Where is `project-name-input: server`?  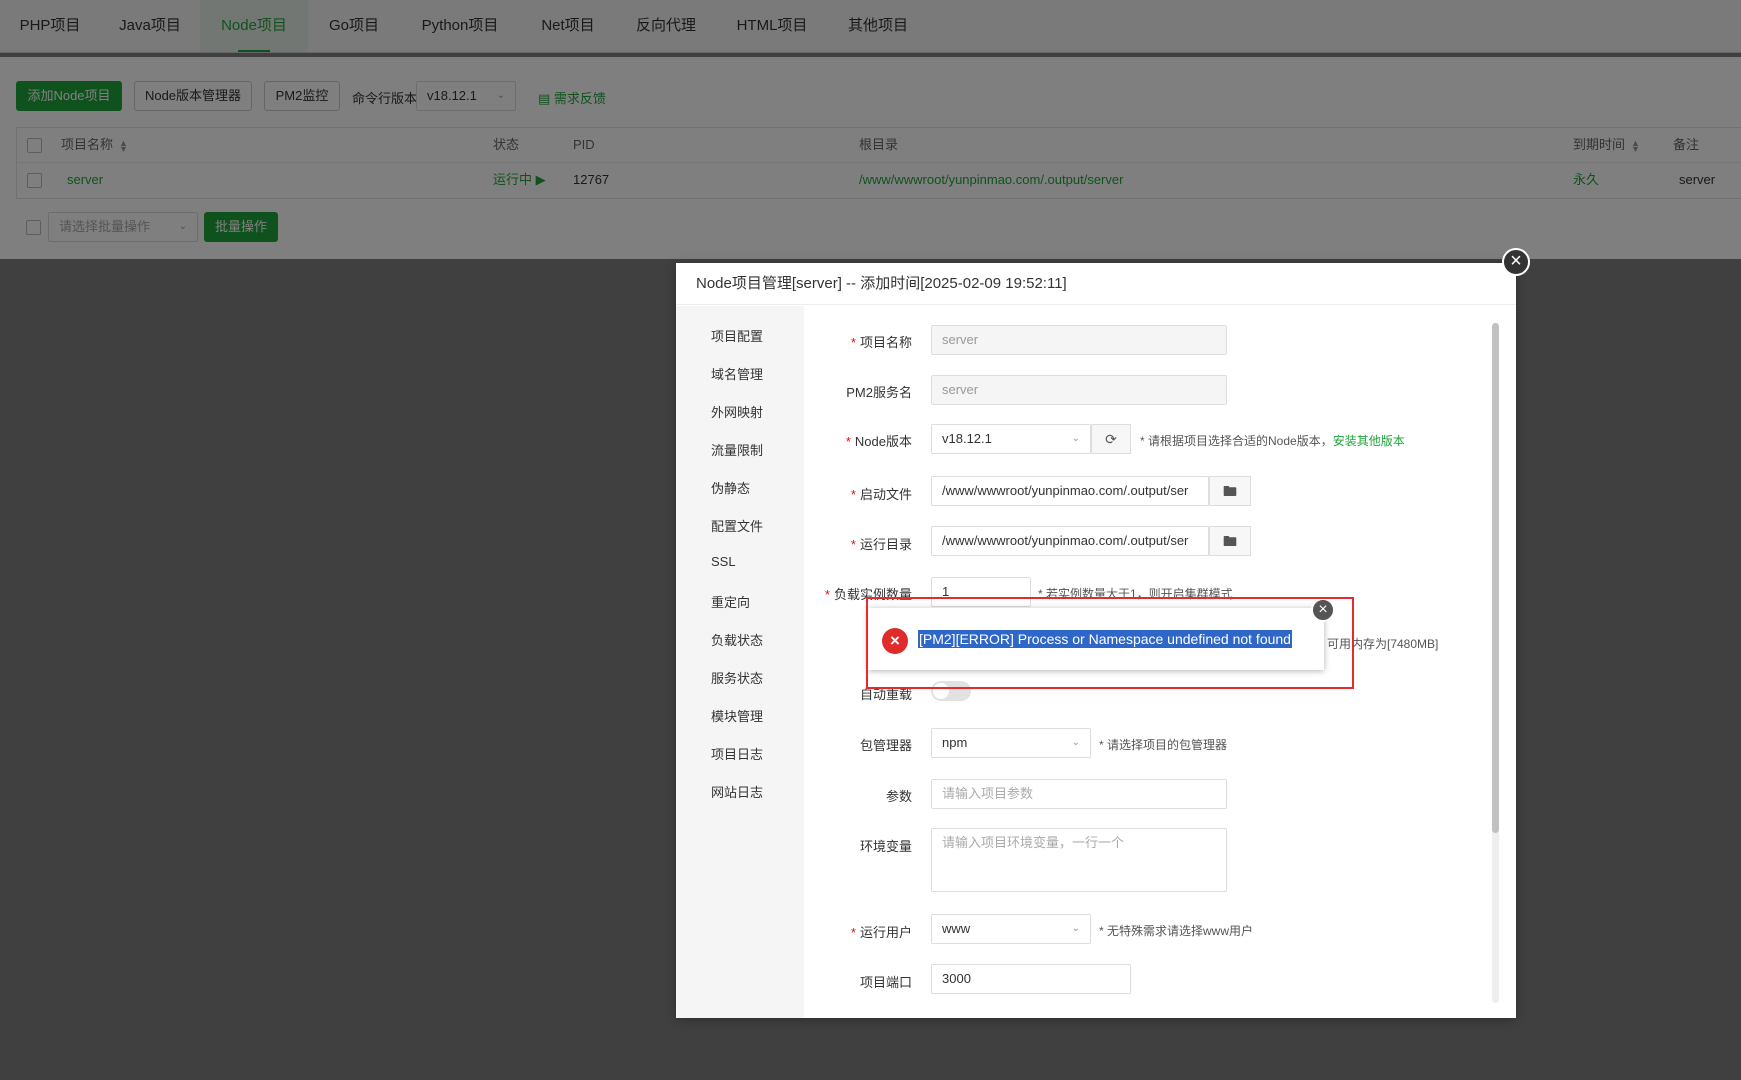
project-name-input: server is located at coordinates (1079, 340).